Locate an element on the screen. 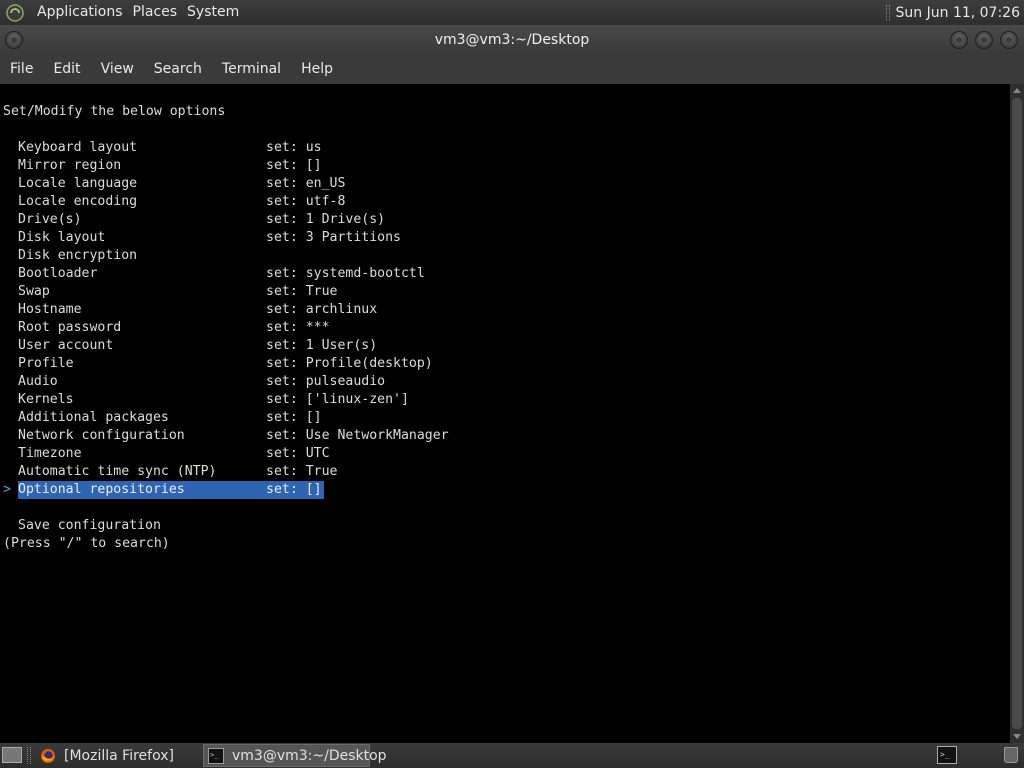 The height and width of the screenshot is (768, 1024). option-value: set: en_US is located at coordinates (306, 183).